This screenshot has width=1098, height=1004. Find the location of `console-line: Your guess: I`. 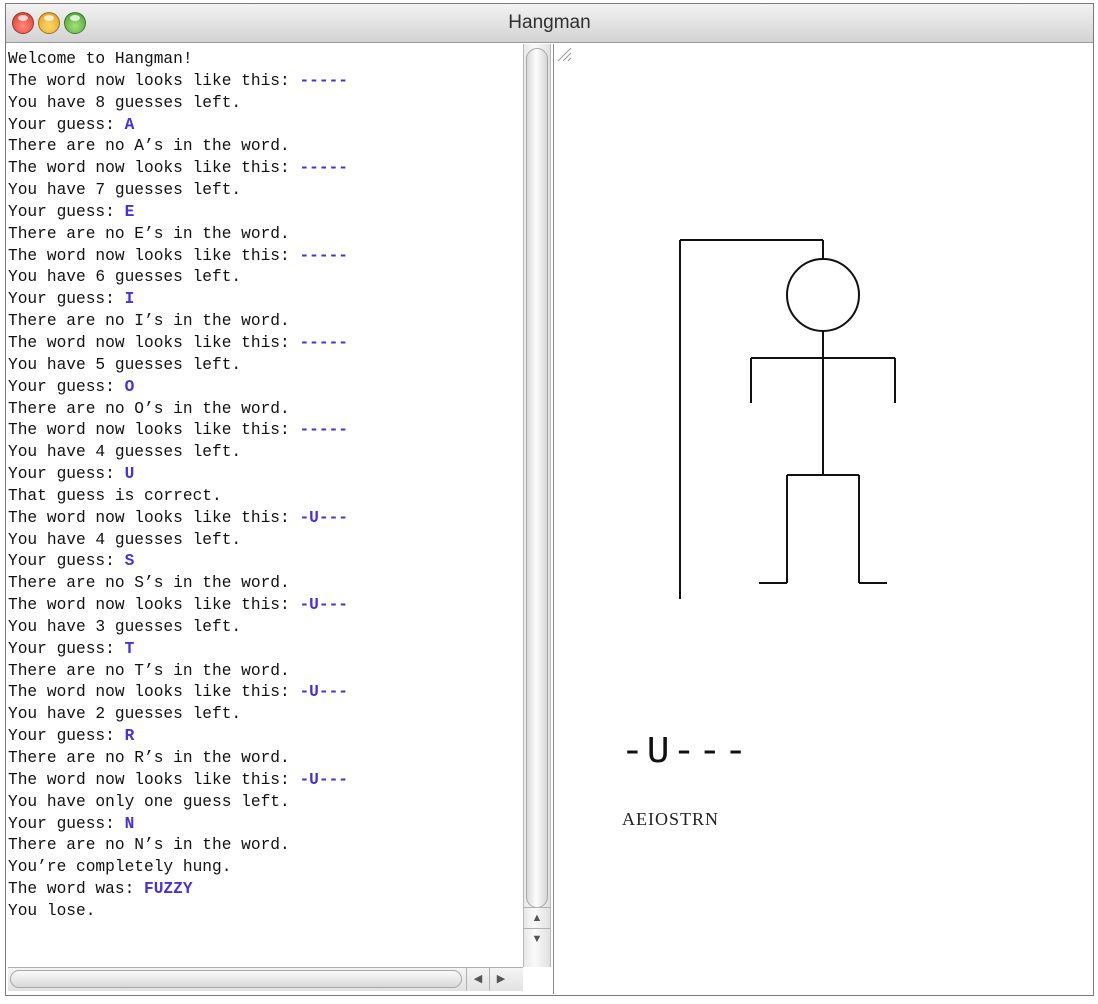

console-line: Your guess: I is located at coordinates (263, 300).